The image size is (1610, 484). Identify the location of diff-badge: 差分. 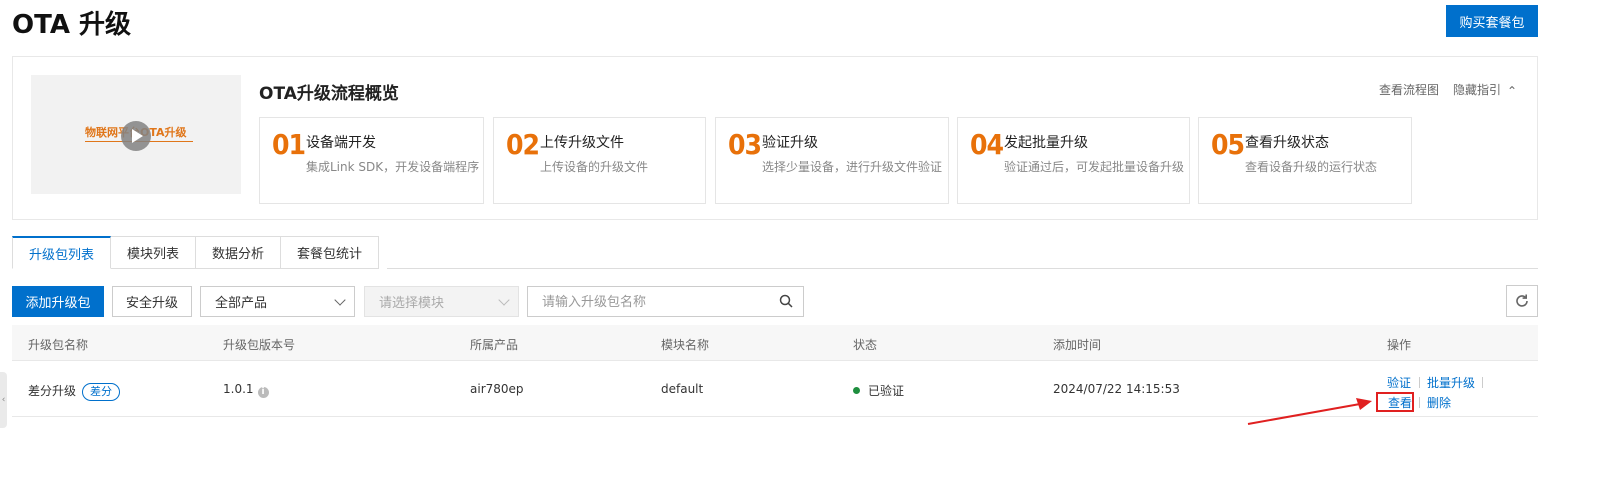
(101, 392).